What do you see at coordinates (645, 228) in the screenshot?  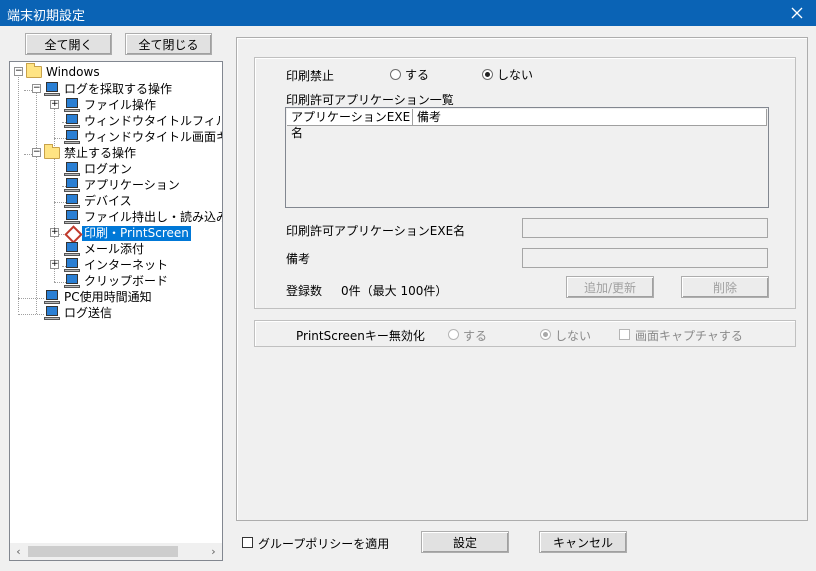 I see `exe-name-input` at bounding box center [645, 228].